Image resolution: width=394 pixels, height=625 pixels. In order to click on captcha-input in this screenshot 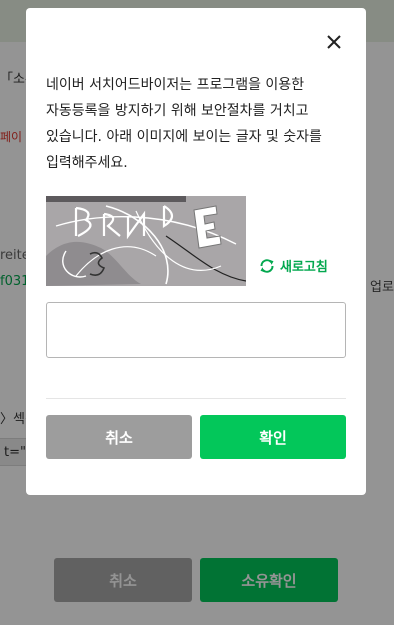, I will do `click(196, 330)`.